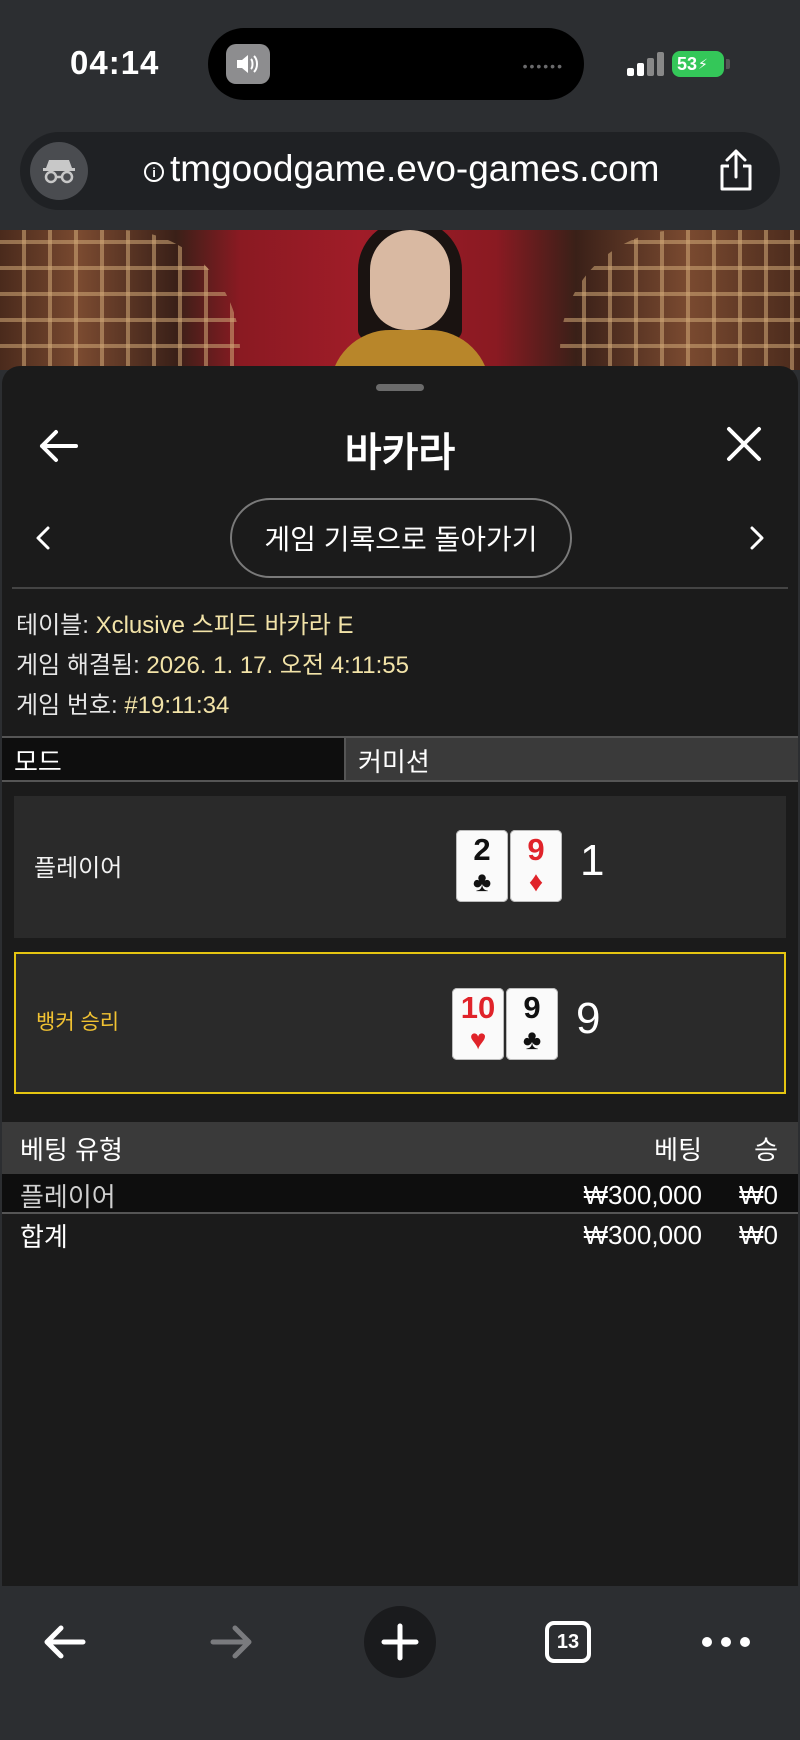  What do you see at coordinates (64, 1642) in the screenshot?
I see `back-arrow-icon` at bounding box center [64, 1642].